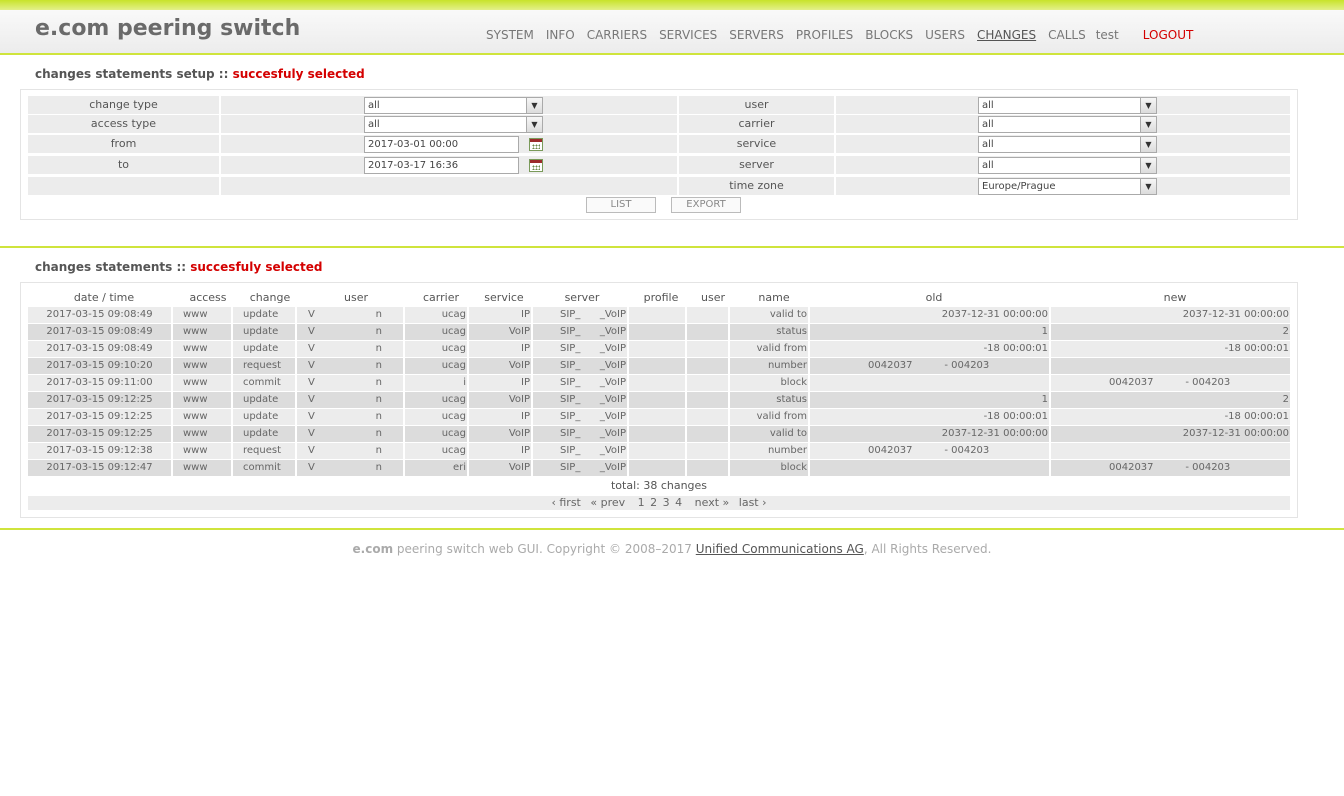 Image resolution: width=1344 pixels, height=796 pixels. Describe the element at coordinates (706, 205) in the screenshot. I see `export-button: EXPORT` at that location.